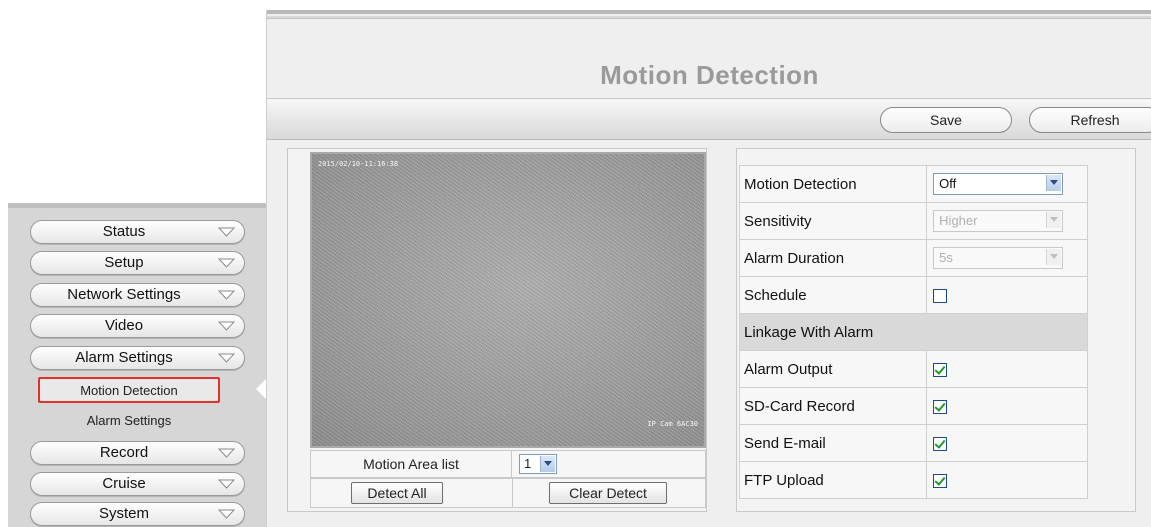 The image size is (1151, 527). I want to click on sidebar-item-label: Setup, so click(124, 262).